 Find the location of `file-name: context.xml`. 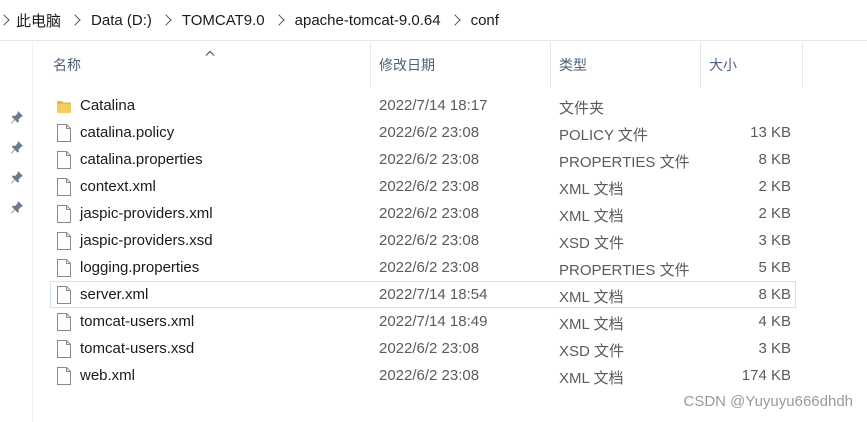

file-name: context.xml is located at coordinates (118, 186).